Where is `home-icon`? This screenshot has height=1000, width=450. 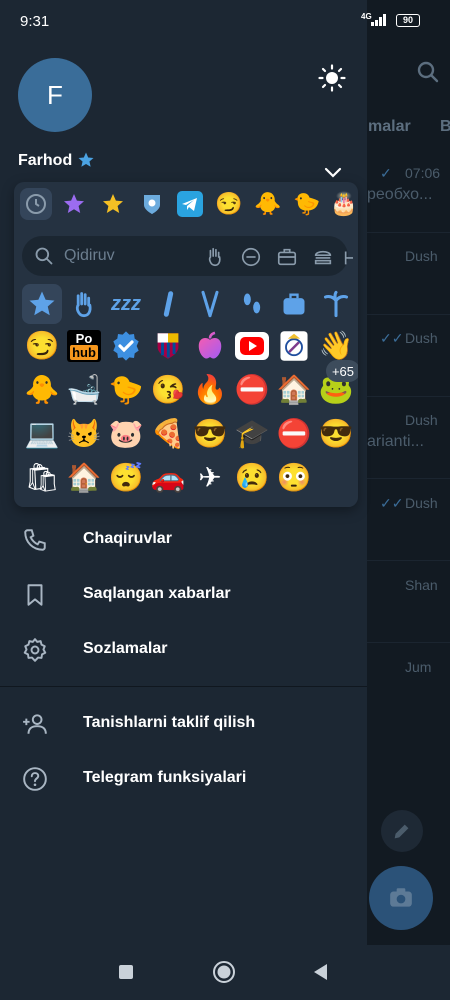
home-icon is located at coordinates (224, 972).